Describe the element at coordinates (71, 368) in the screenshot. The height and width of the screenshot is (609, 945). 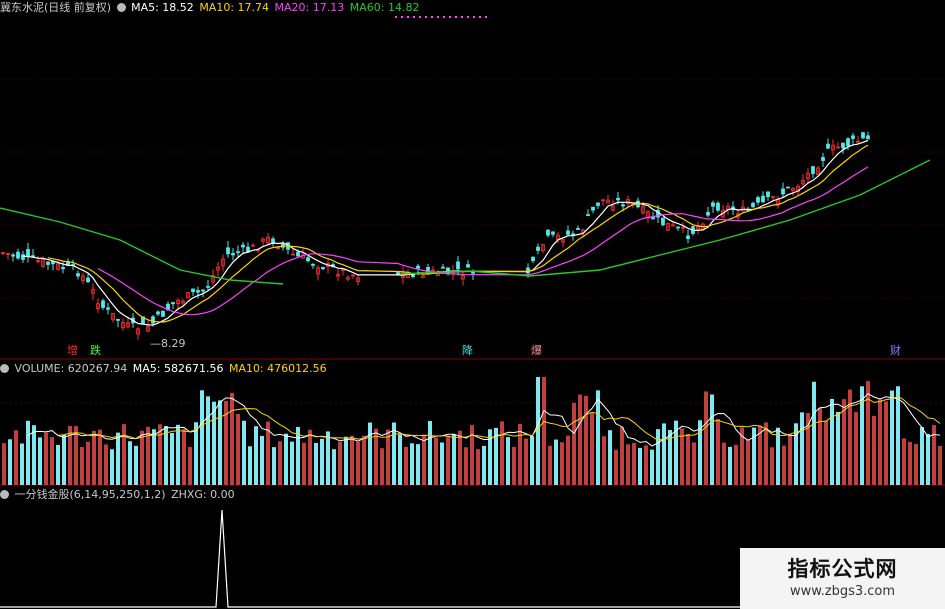
I see `volume-readout: VOLUME: 620267.94` at that location.